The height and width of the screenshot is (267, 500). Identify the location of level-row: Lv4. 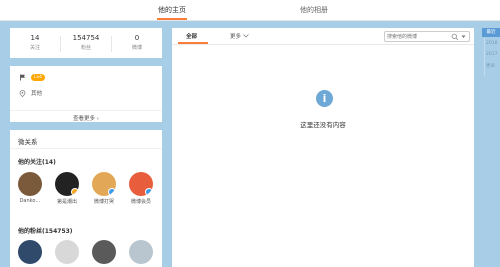
(32, 77).